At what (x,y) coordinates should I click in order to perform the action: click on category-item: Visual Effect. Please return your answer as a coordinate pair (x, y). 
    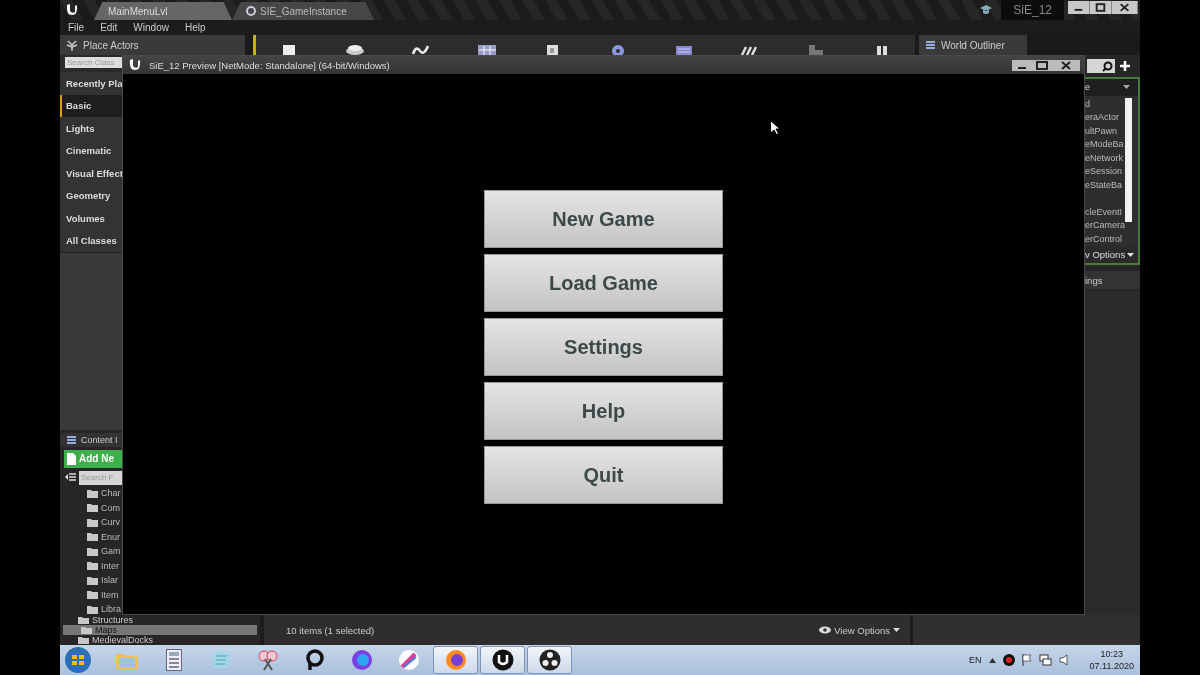
    Looking at the image, I should click on (91, 173).